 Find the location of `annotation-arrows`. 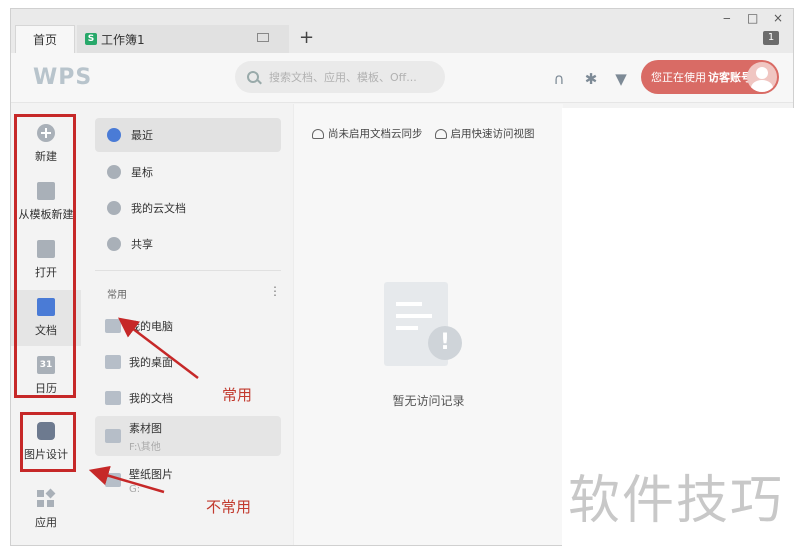

annotation-arrows is located at coordinates (143, 405).